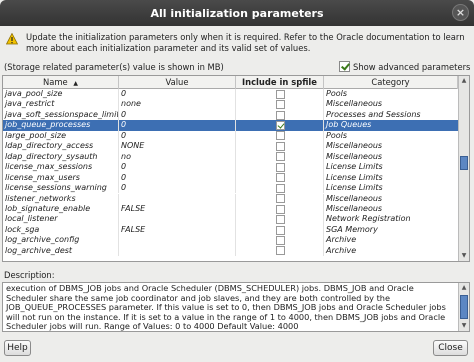 This screenshot has height=362, width=474. I want to click on param-value-cell: no, so click(177, 157).